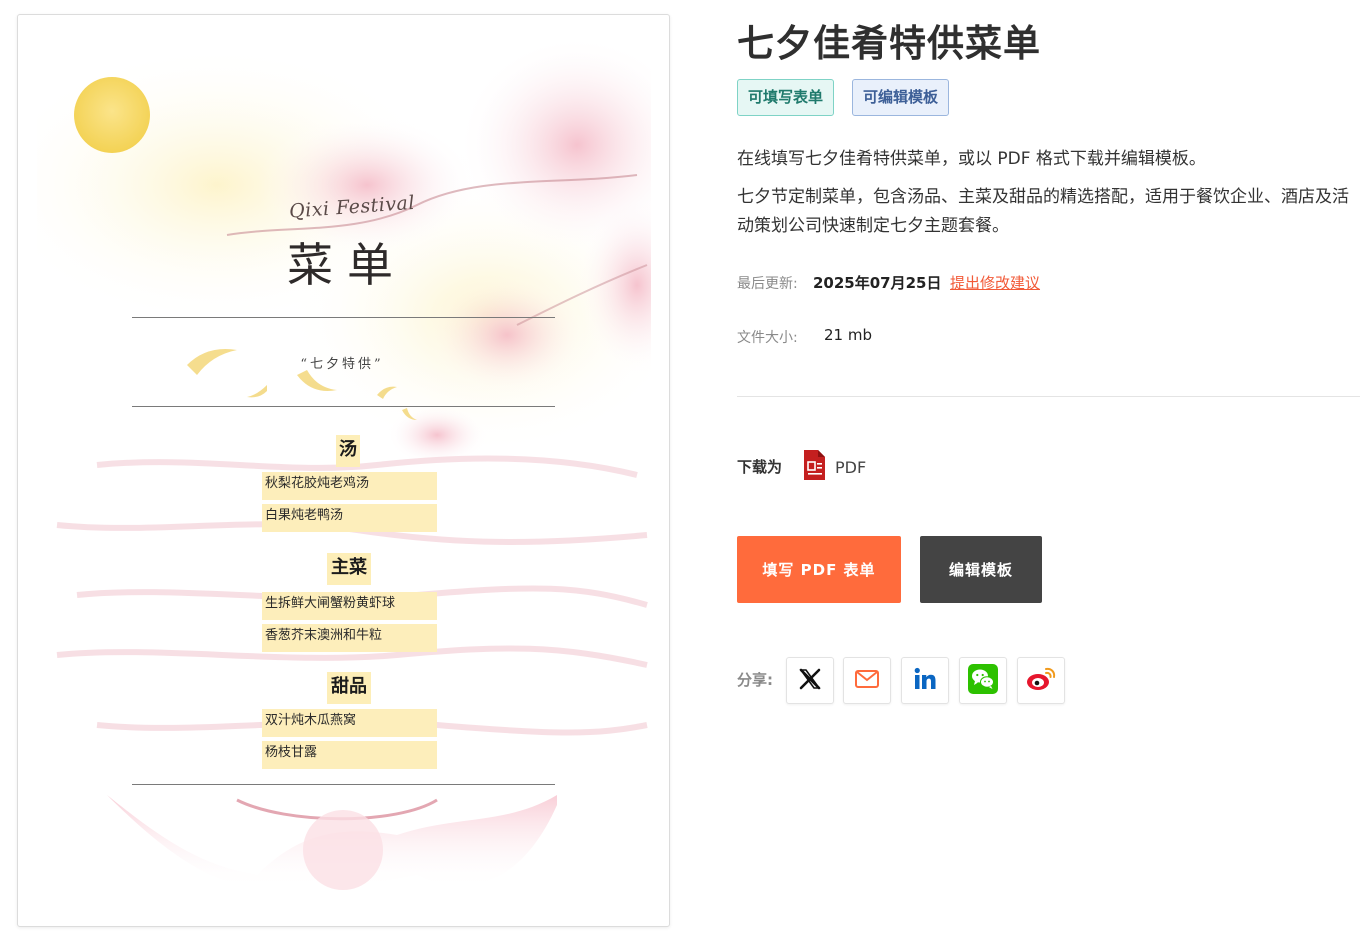 This screenshot has width=1364, height=939. Describe the element at coordinates (971, 159) in the screenshot. I see `description-summary: 在线填写七夕佳肴特供菜单，或以 PDF 格式下载并编辑模板。` at that location.